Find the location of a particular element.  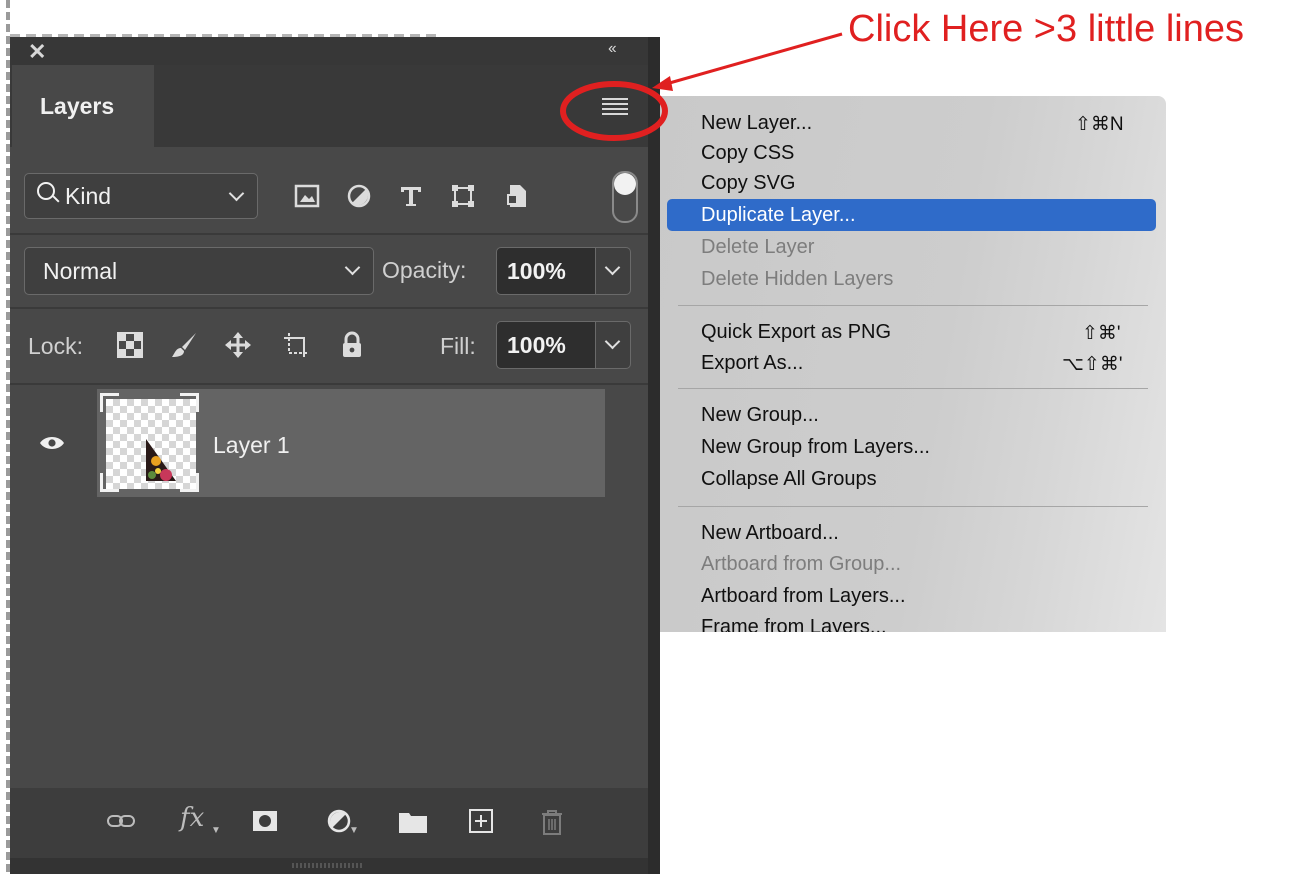

annotation-overlay is located at coordinates (701, 86).